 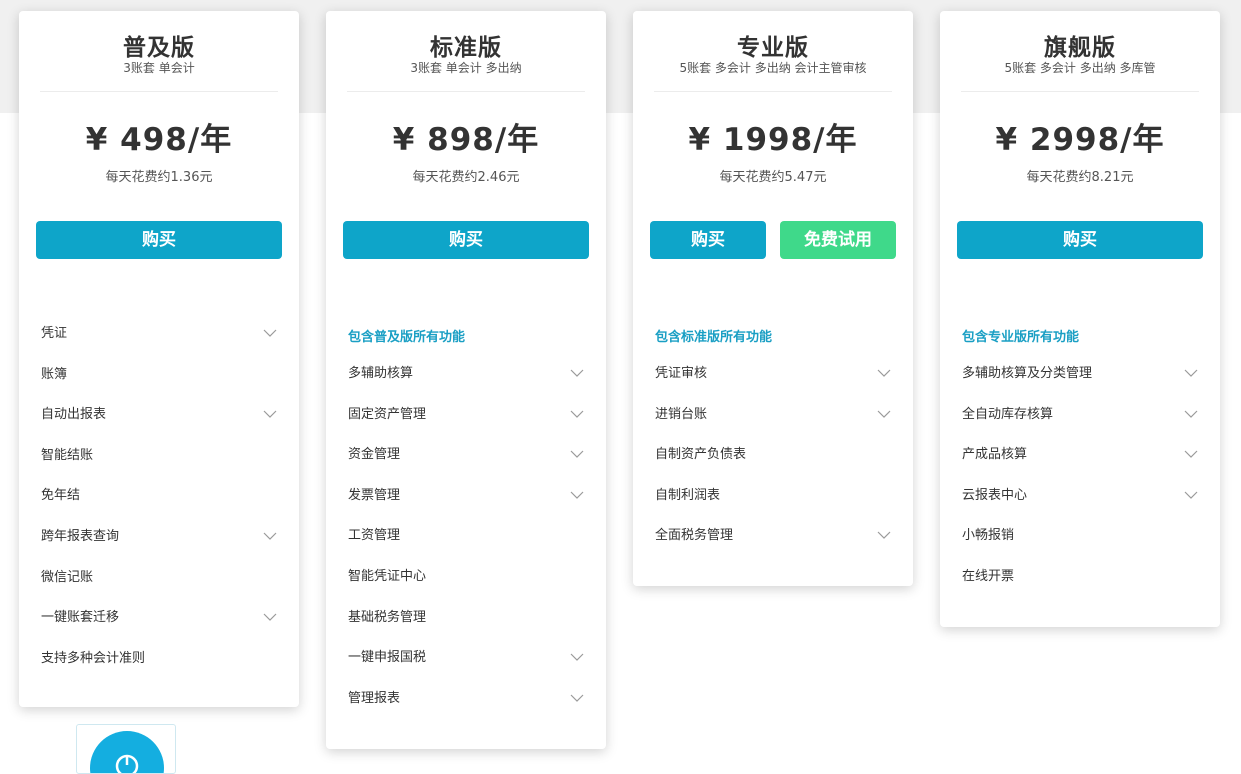 What do you see at coordinates (1080, 140) in the screenshot?
I see `plan-price: ¥ 2998/年` at bounding box center [1080, 140].